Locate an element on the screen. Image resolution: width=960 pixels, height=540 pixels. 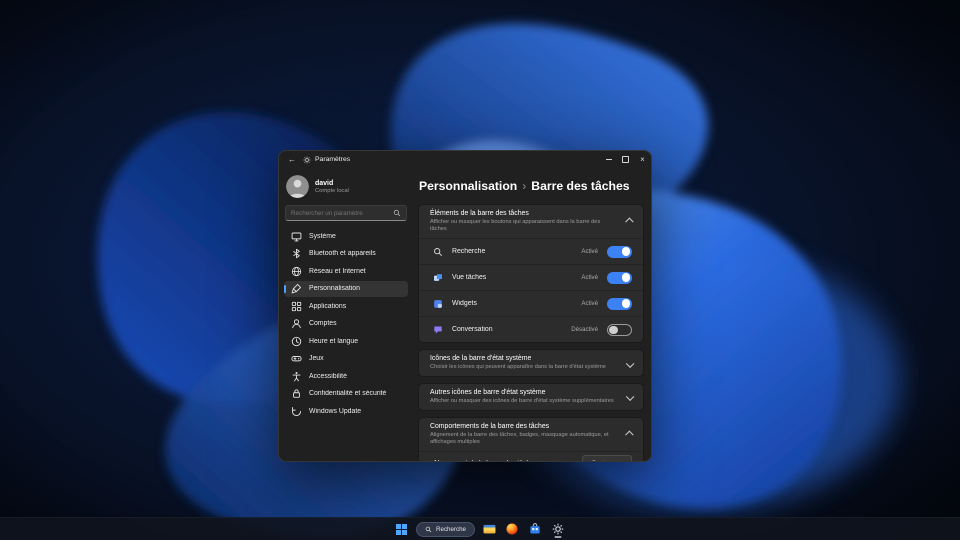
toggle-recherche is located at coordinates (619, 251).